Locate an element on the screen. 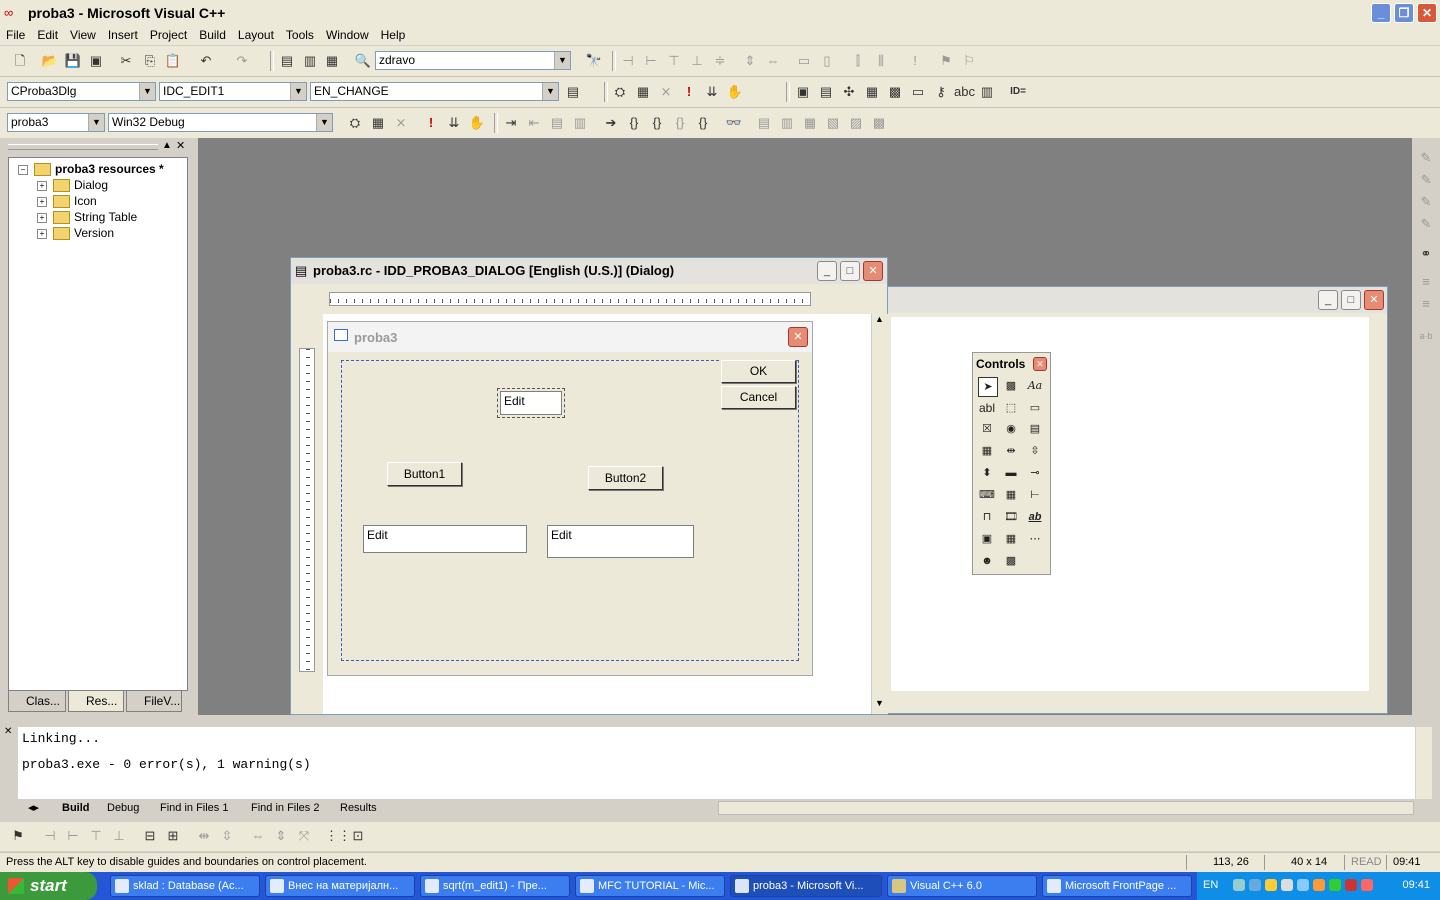 Image resolution: width=1440 pixels, height=900 pixels. apply-changes-icon: ▥ is located at coordinates (580, 123).